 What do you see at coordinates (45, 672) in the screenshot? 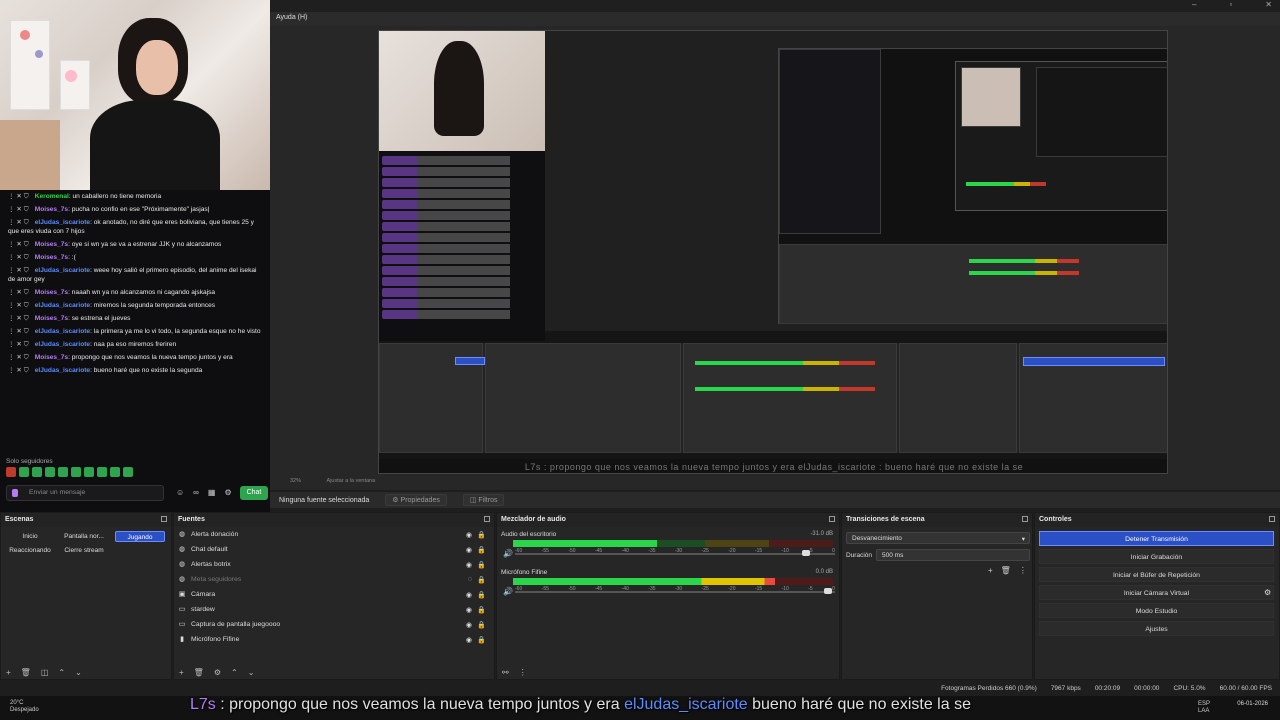
I see `filter-icon: ◫` at bounding box center [45, 672].